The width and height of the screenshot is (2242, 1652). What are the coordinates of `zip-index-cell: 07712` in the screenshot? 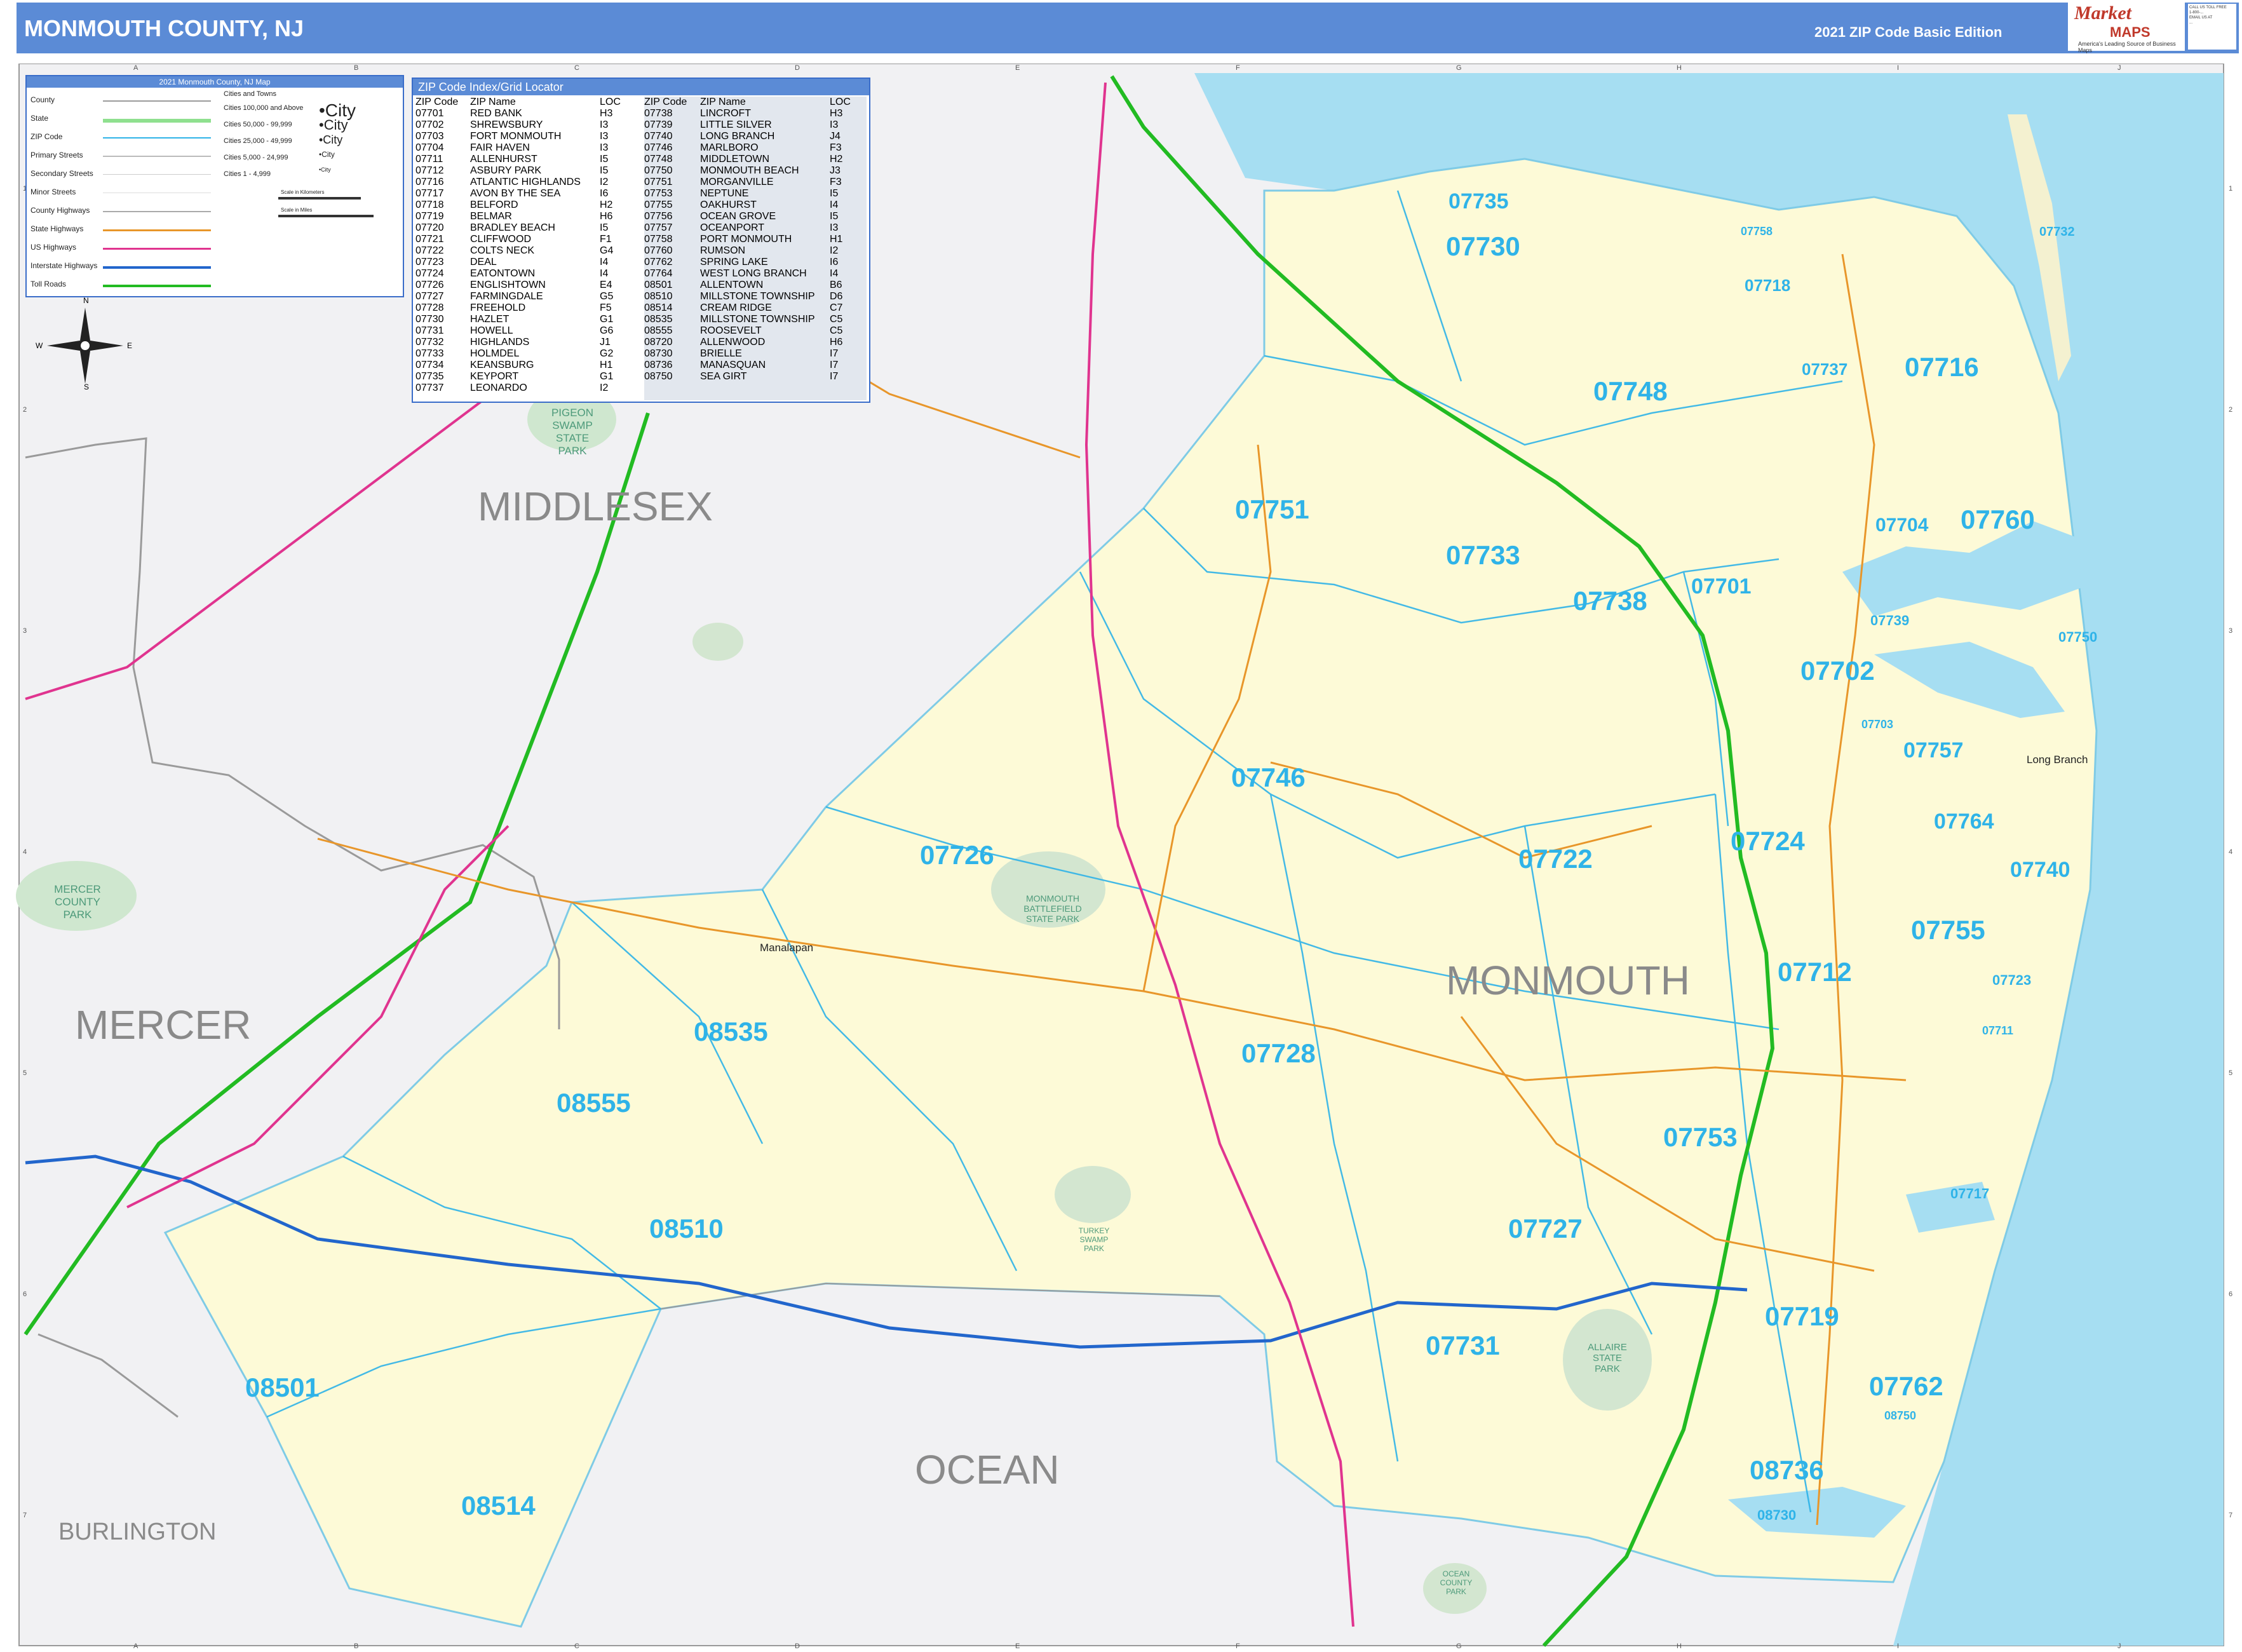 It's located at (429, 170).